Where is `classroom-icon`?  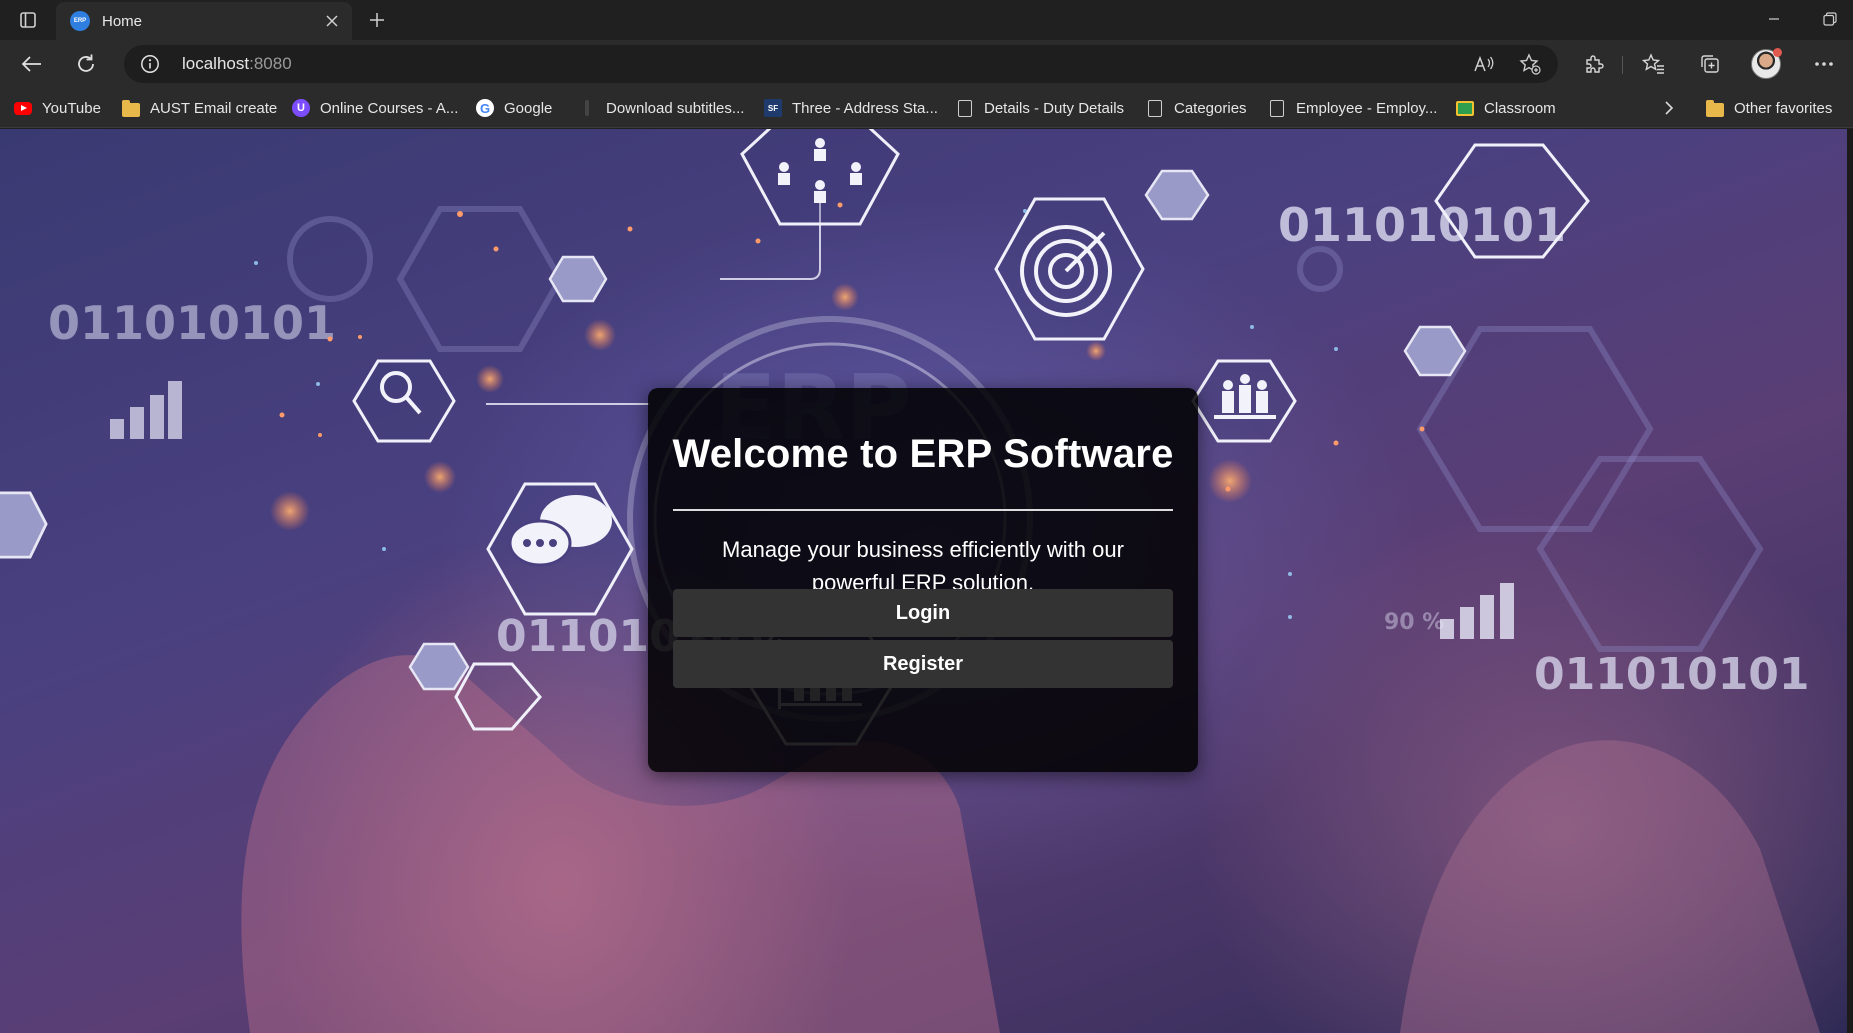 classroom-icon is located at coordinates (1465, 108).